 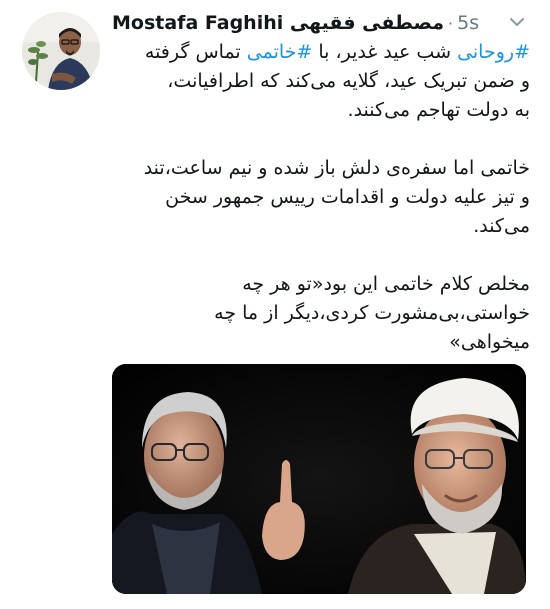 I want to click on text-line: می‌کند., so click(x=501, y=226).